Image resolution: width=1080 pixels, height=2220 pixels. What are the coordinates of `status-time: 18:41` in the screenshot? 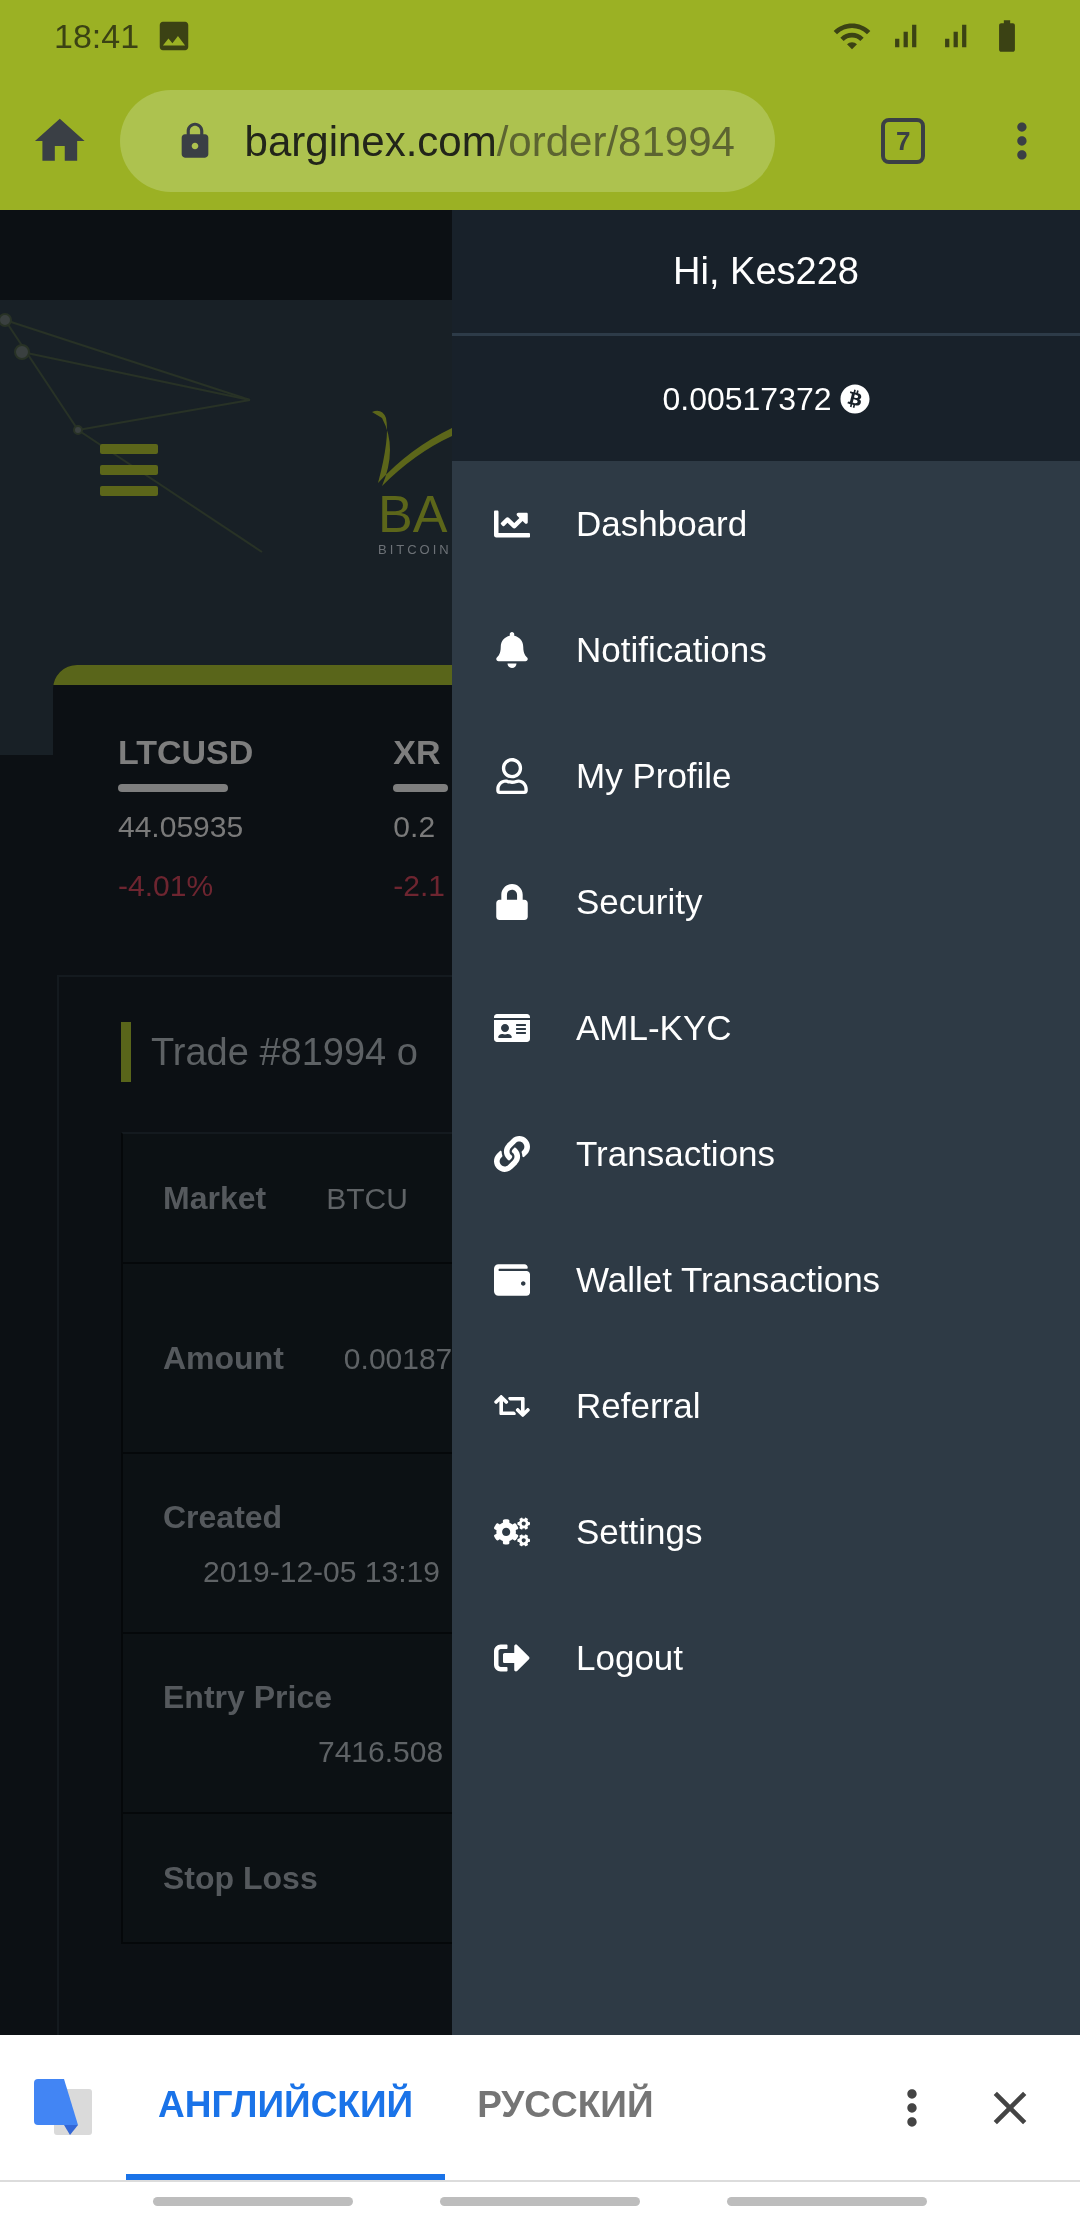 It's located at (97, 36).